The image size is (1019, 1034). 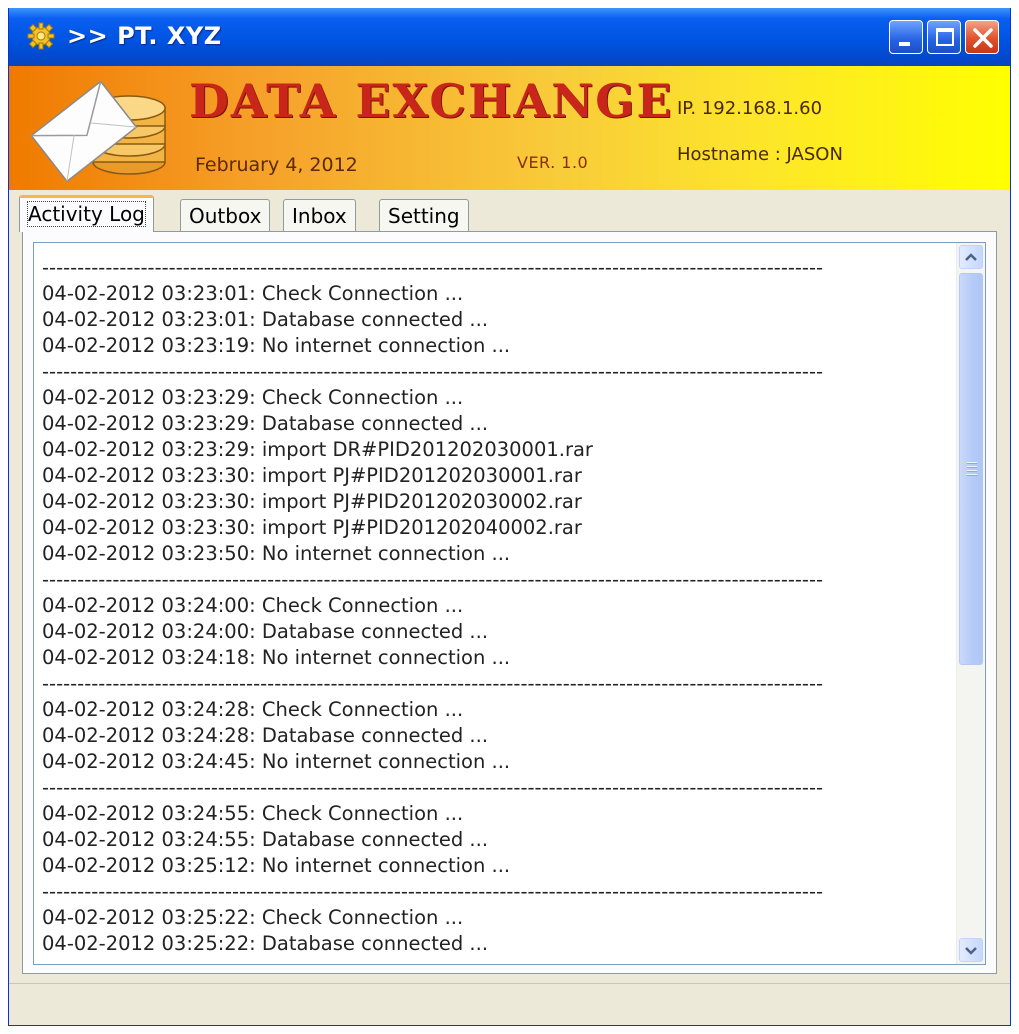 I want to click on scroll-thumb, so click(x=971, y=469).